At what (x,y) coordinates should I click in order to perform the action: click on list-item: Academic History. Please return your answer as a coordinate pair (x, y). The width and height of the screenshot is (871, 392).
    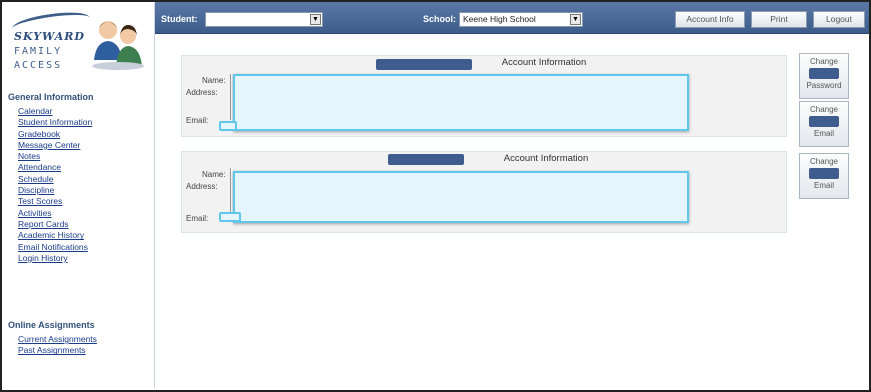
    Looking at the image, I should click on (55, 235).